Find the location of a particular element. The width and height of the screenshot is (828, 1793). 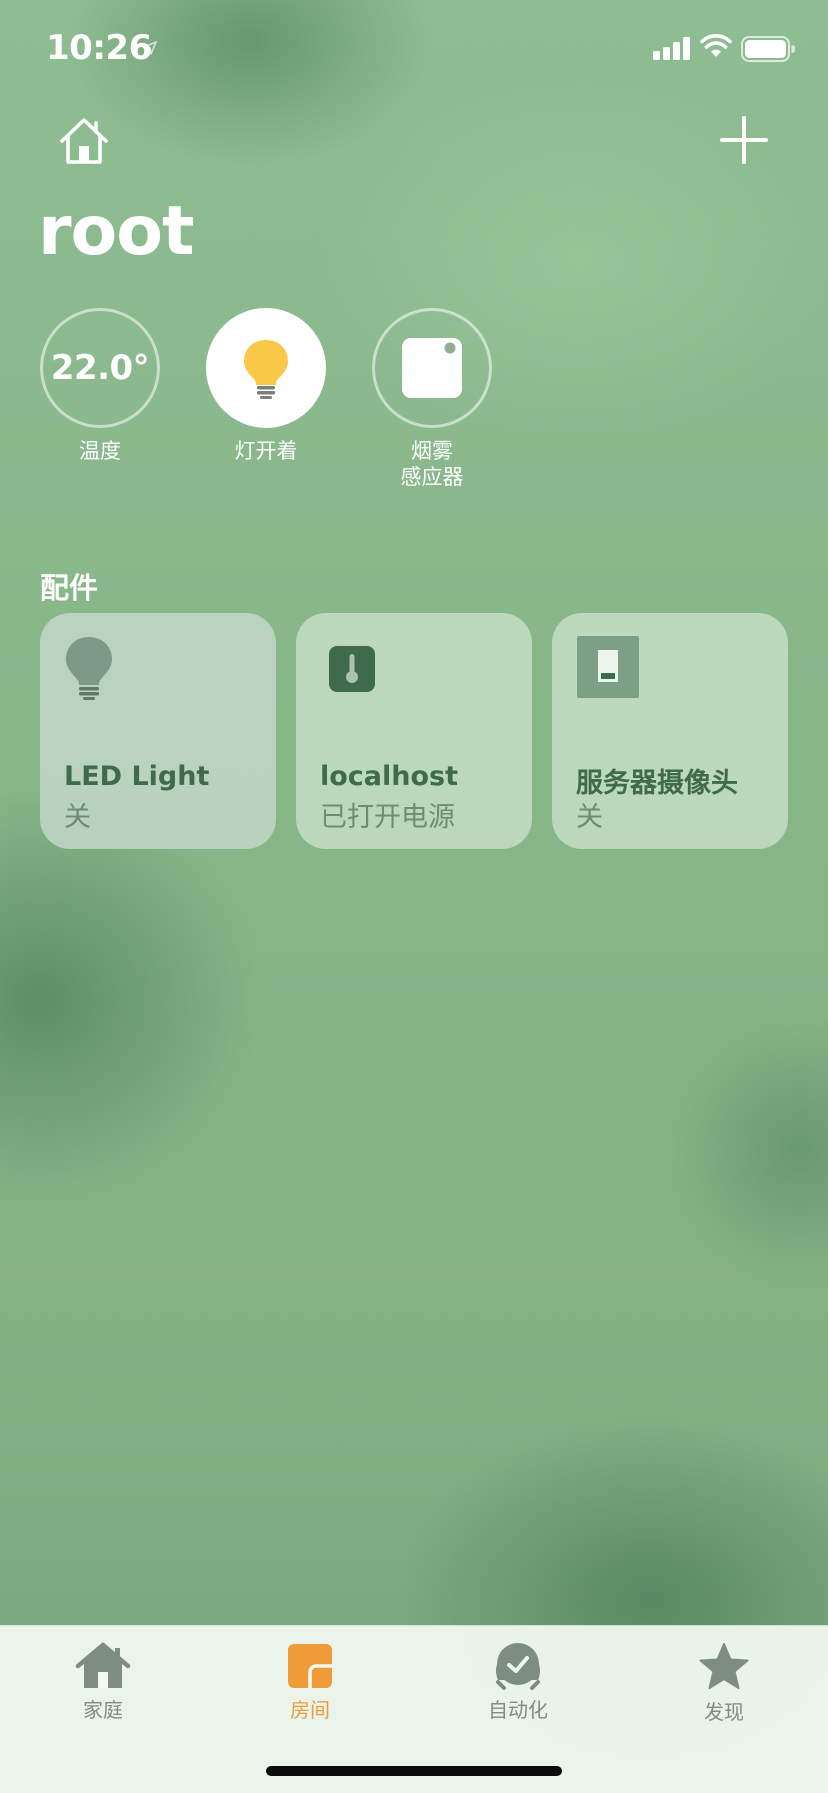

tab-rooms: 房间 is located at coordinates (310, 1682).